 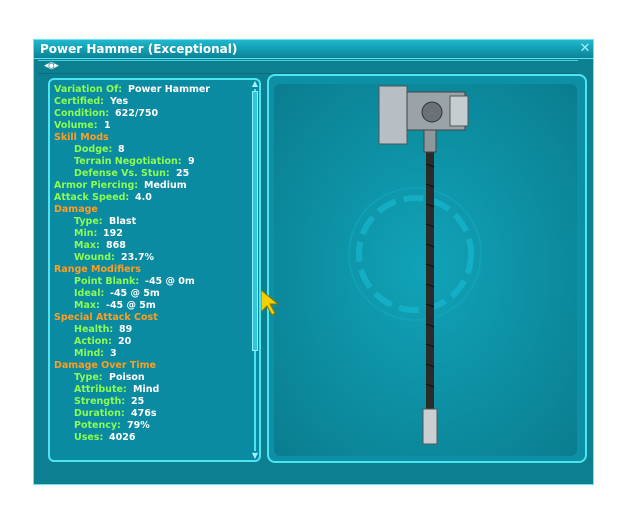 What do you see at coordinates (92, 197) in the screenshot?
I see `attribute-label: Attack Speed:` at bounding box center [92, 197].